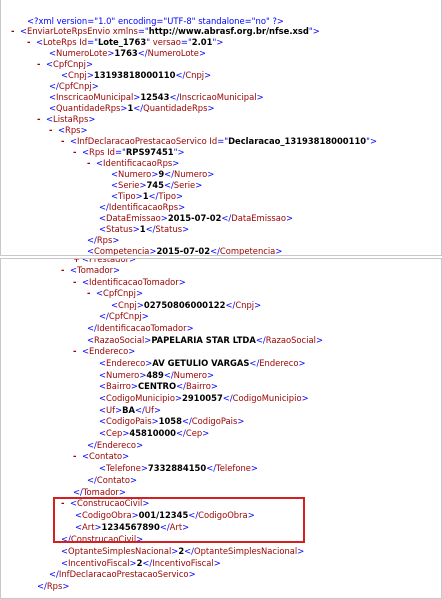 This screenshot has width=442, height=599. What do you see at coordinates (202, 363) in the screenshot?
I see `bottom-xml-line: <Endereco>AV GETULIO VARGAS</Endereco>` at bounding box center [202, 363].